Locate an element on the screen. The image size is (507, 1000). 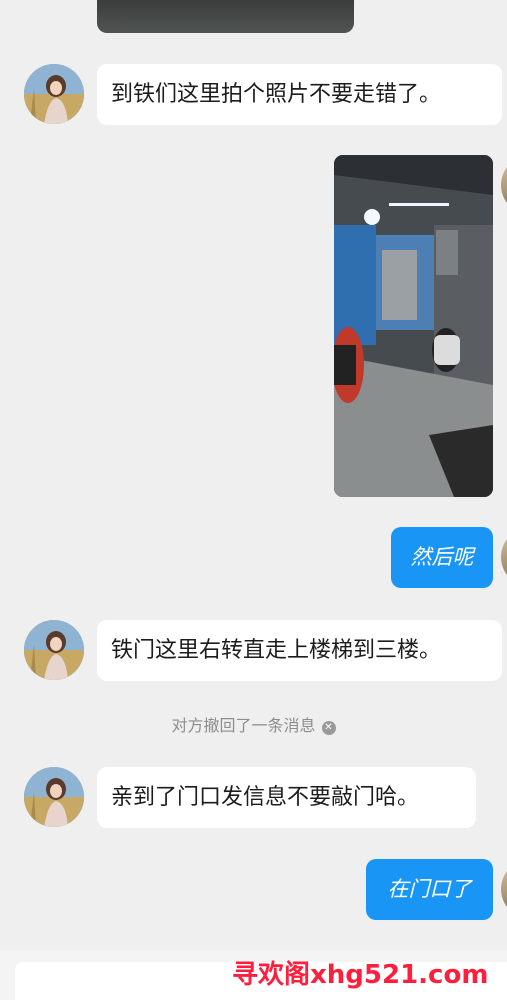
recall-notice: 对方撤回了一条消息 ✕ is located at coordinates (253, 724).